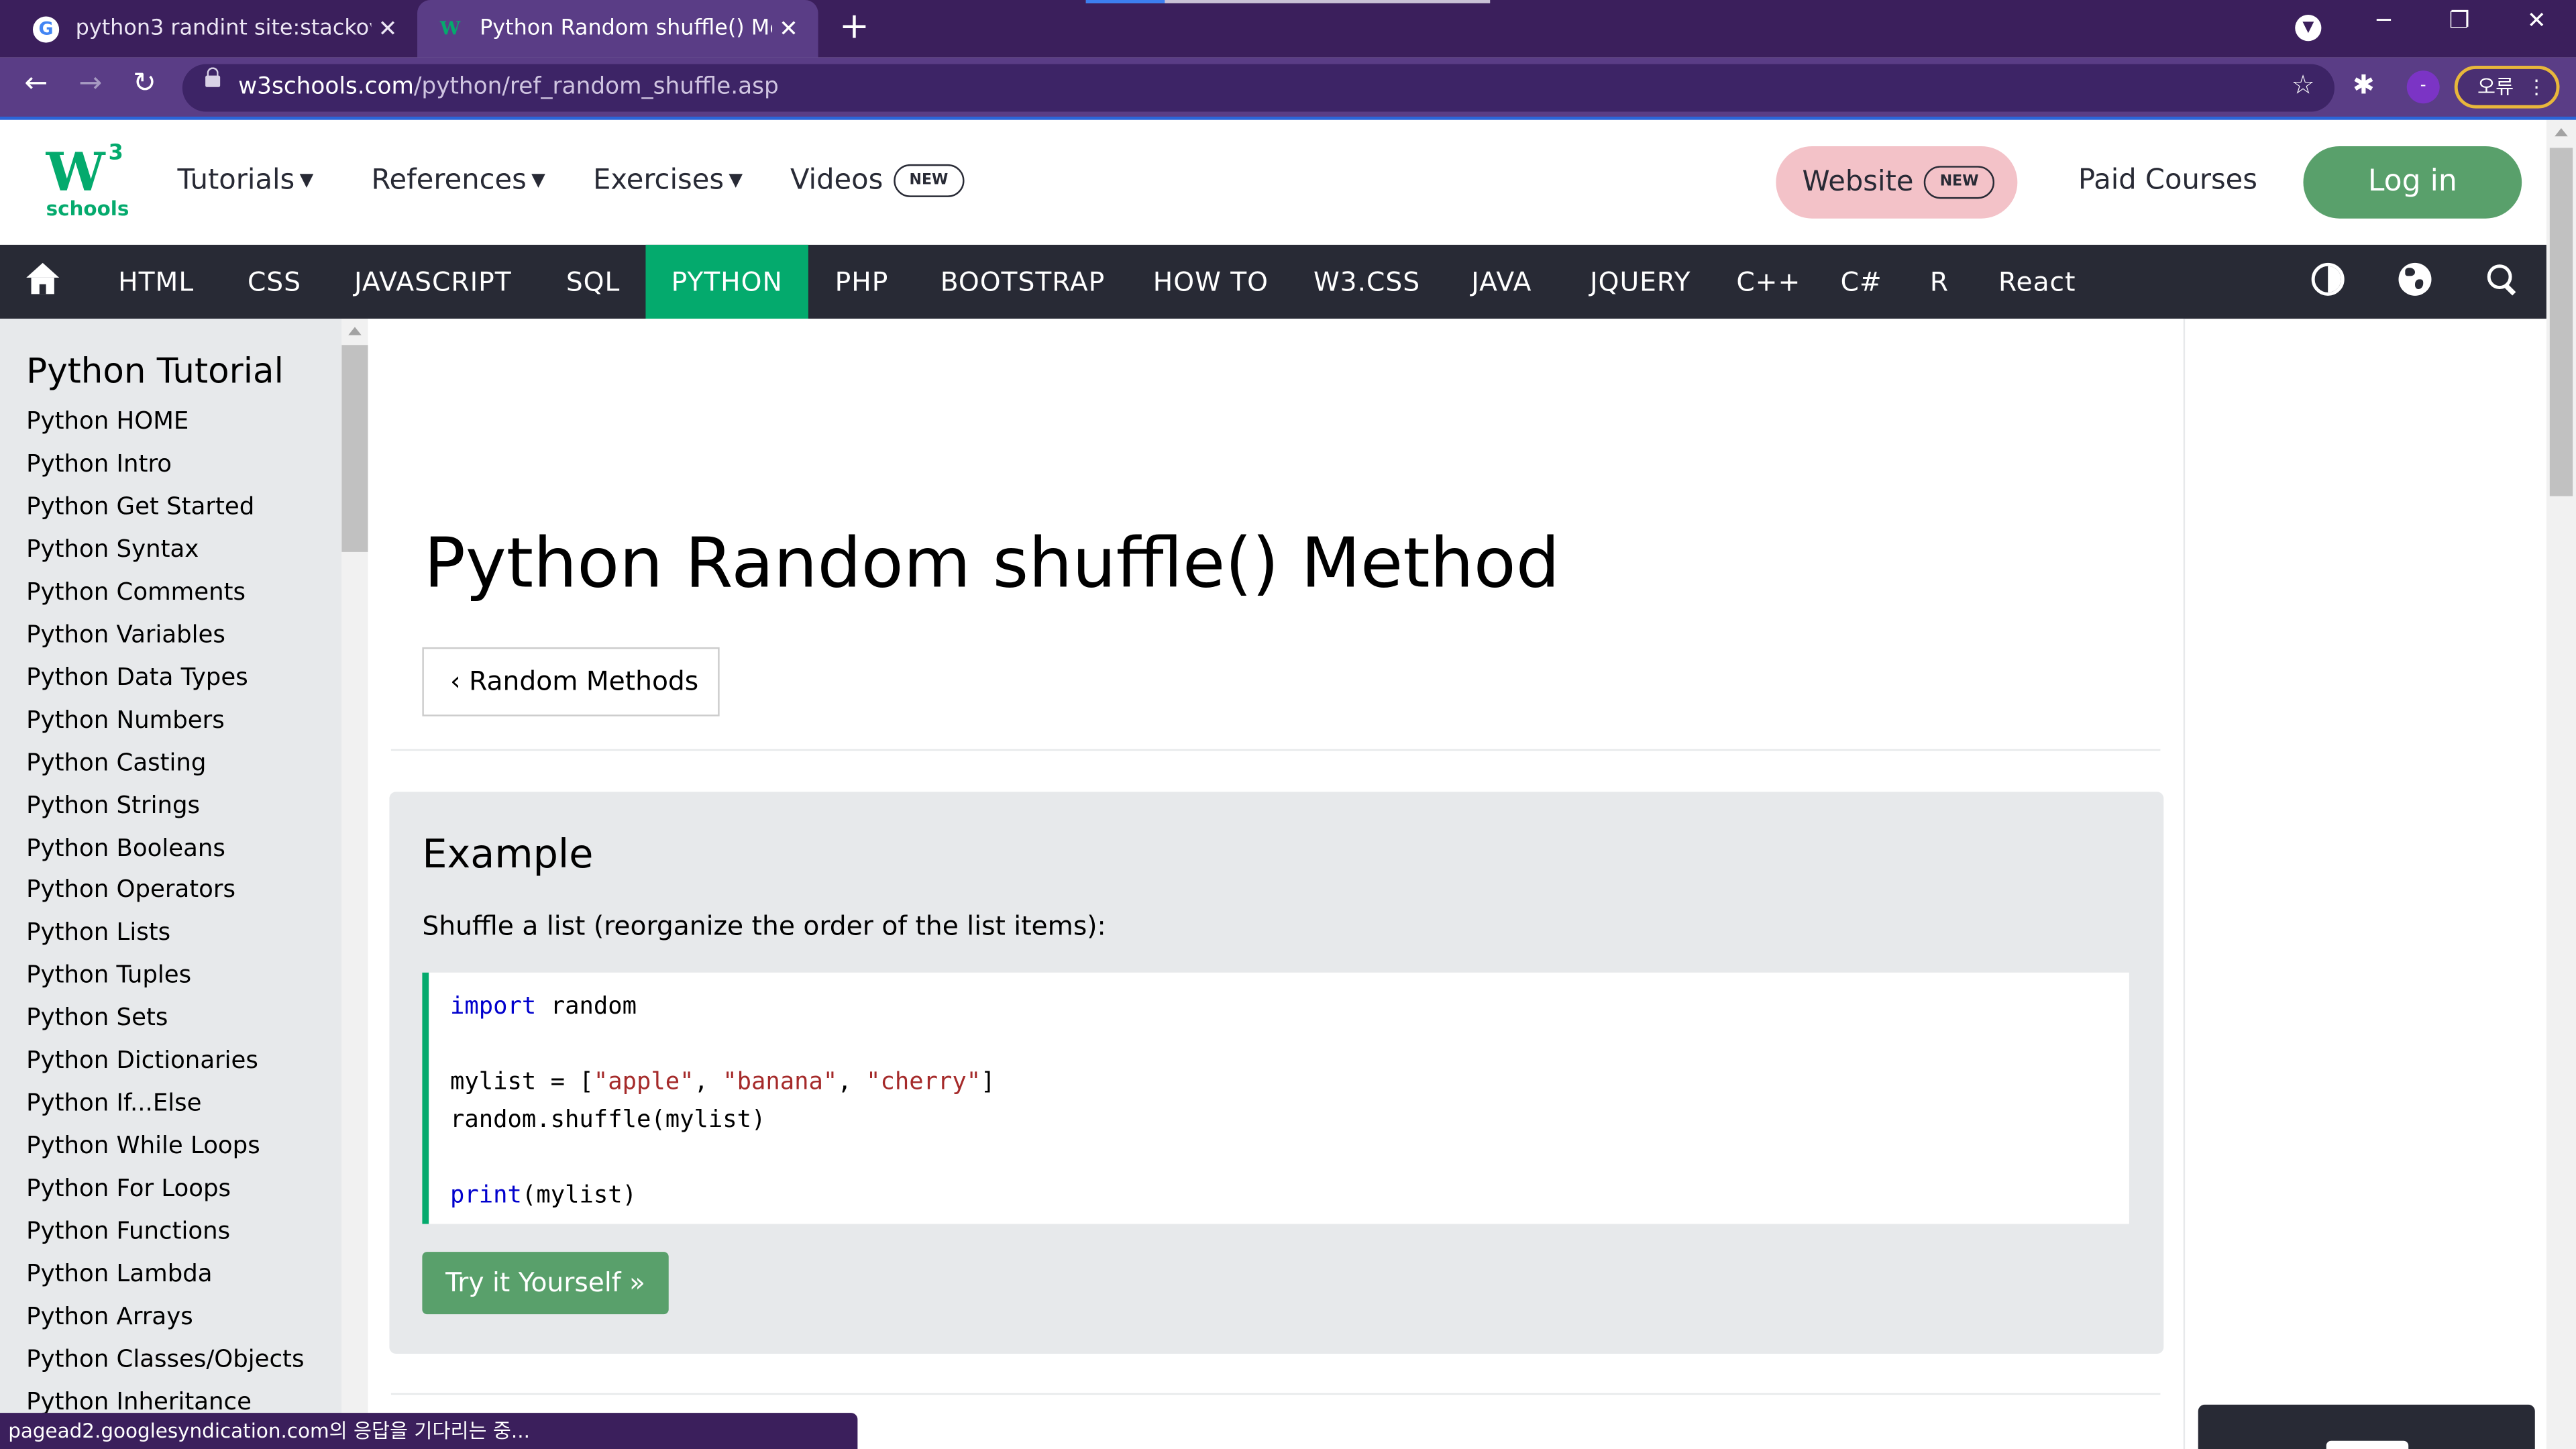  Describe the element at coordinates (2561, 784) in the screenshot. I see `page-scrollbar` at that location.